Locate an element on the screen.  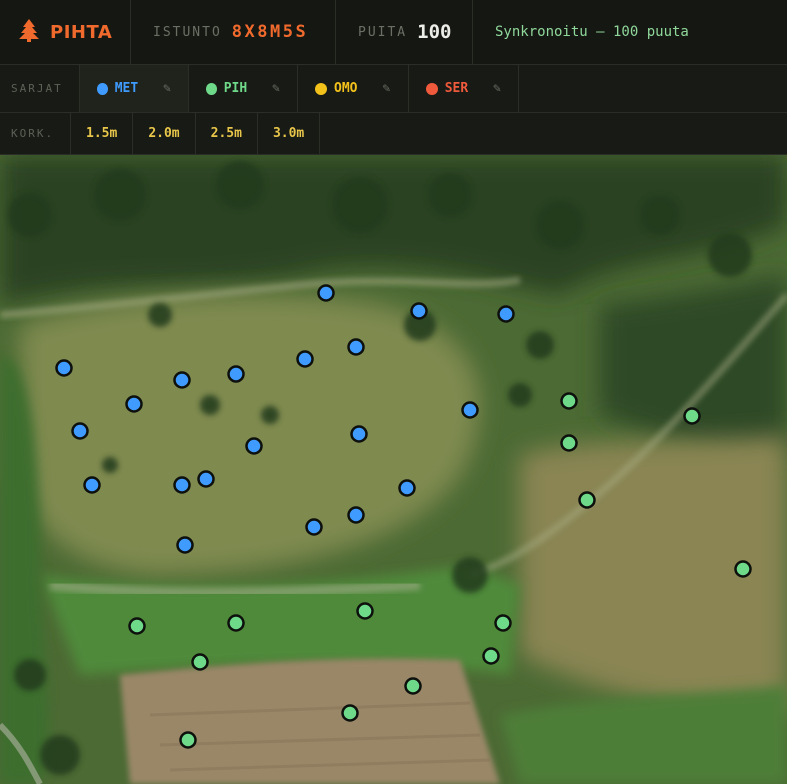
series-name: SER is located at coordinates (456, 88).